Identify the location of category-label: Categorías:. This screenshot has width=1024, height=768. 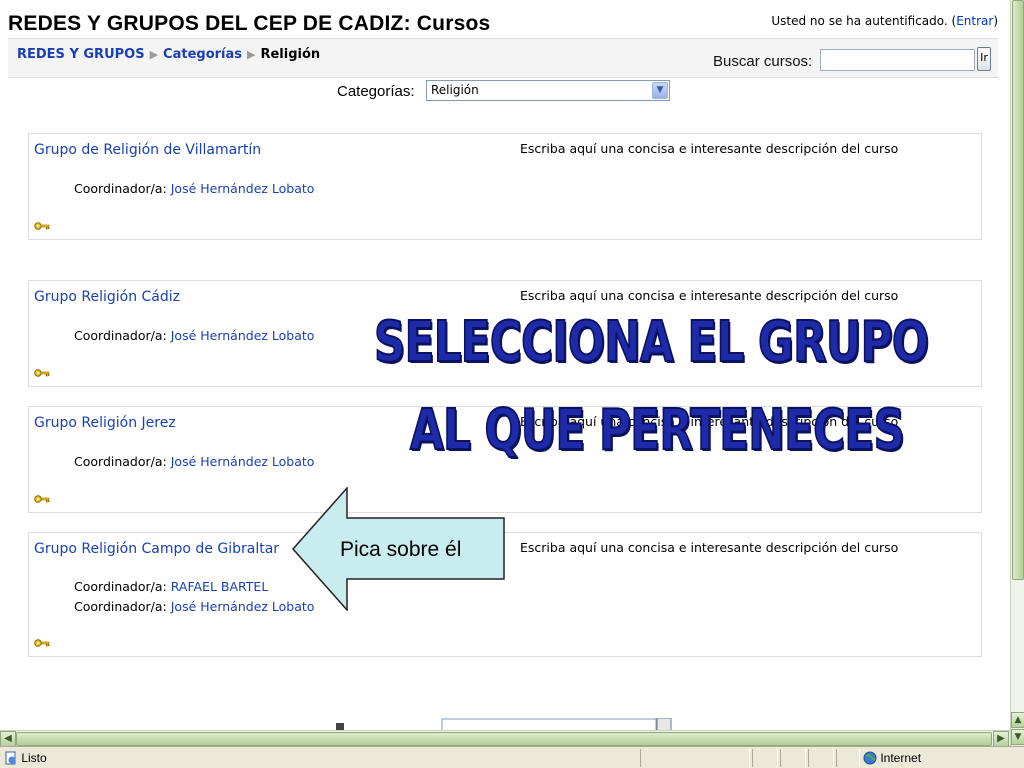
(376, 91).